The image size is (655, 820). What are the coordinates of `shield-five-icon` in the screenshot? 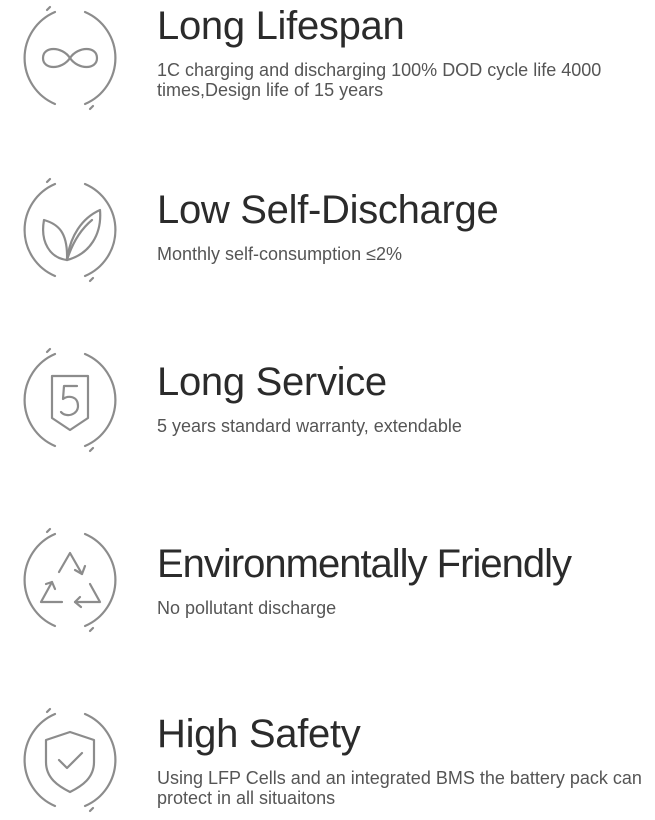 It's located at (70, 400).